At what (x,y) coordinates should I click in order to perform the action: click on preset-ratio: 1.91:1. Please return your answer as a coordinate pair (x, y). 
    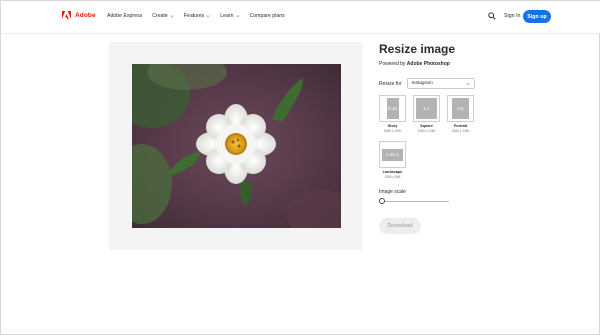
    Looking at the image, I should click on (392, 154).